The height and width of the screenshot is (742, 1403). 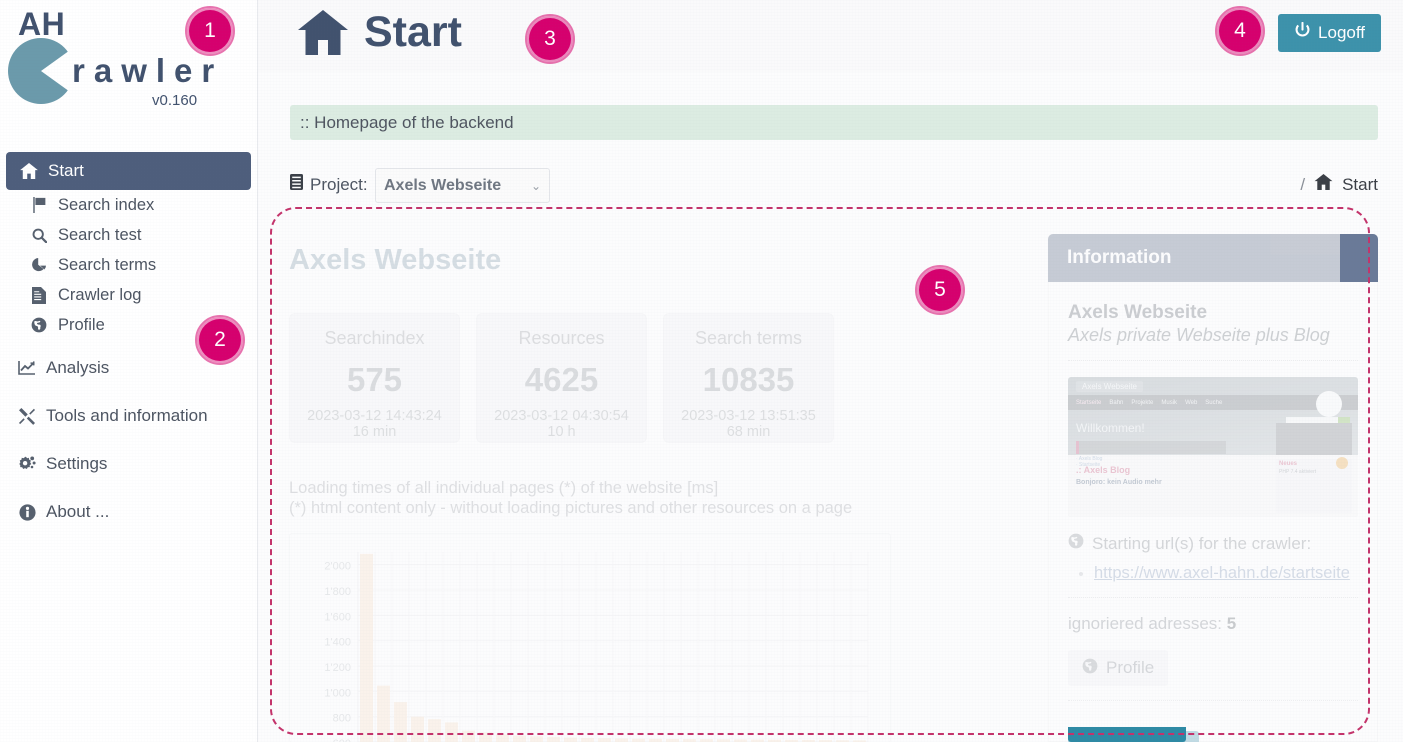 What do you see at coordinates (128, 171) in the screenshot?
I see `sidebar-item-start: Start` at bounding box center [128, 171].